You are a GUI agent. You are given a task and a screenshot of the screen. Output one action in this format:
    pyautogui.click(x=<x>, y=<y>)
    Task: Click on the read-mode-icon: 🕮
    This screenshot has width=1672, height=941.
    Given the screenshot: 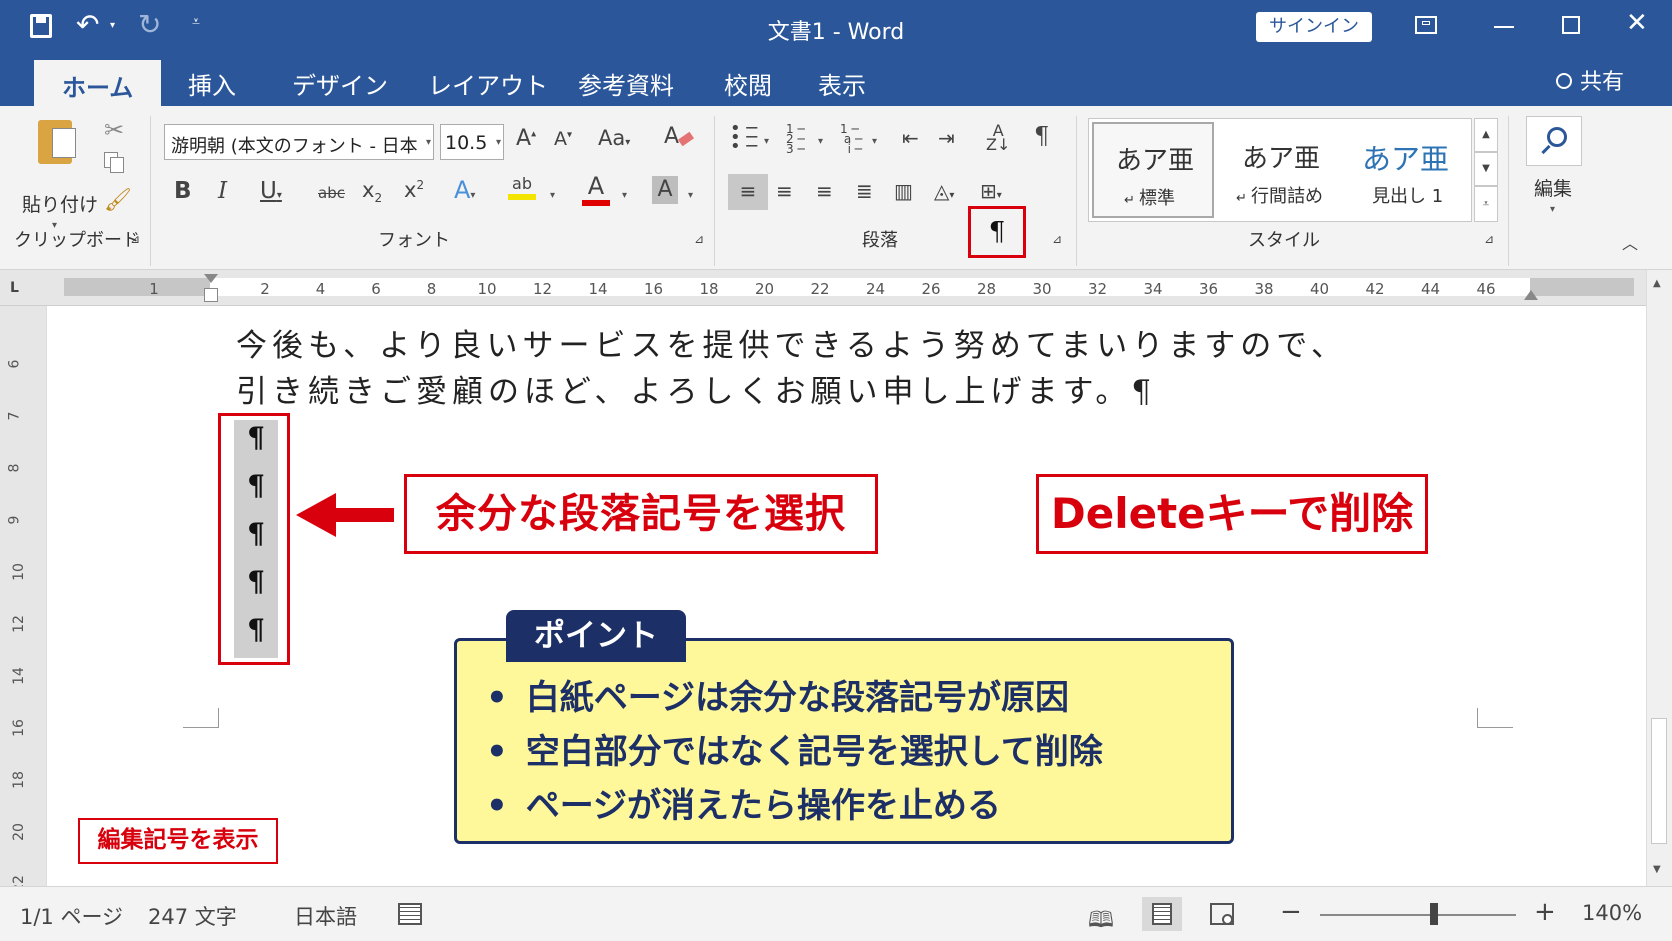 What is the action you would take?
    pyautogui.click(x=1101, y=922)
    